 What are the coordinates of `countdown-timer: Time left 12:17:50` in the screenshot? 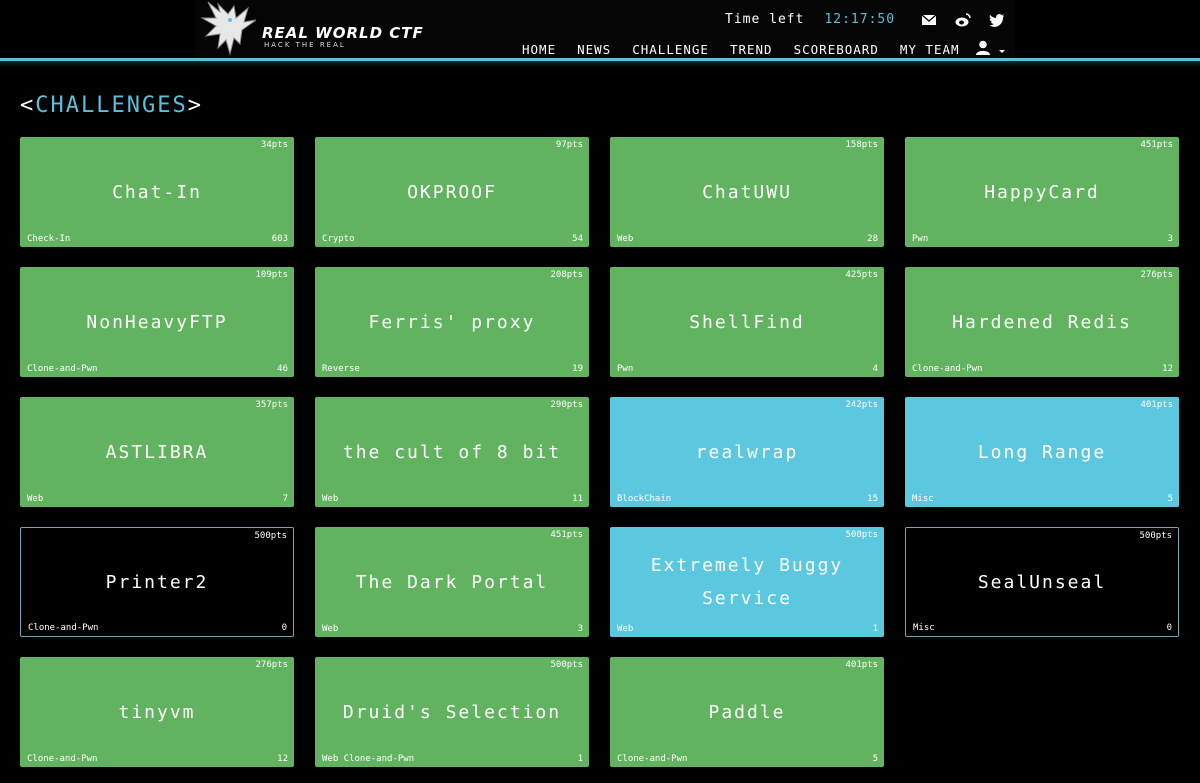 It's located at (810, 19).